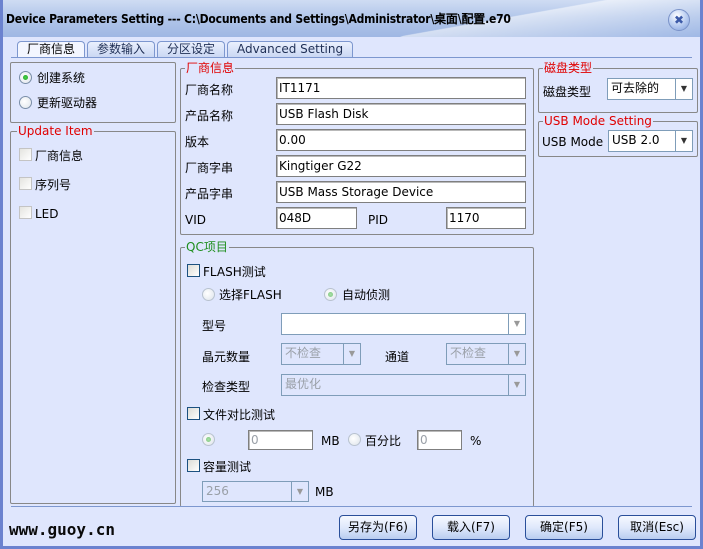  What do you see at coordinates (351, 506) in the screenshot?
I see `footer-divider` at bounding box center [351, 506].